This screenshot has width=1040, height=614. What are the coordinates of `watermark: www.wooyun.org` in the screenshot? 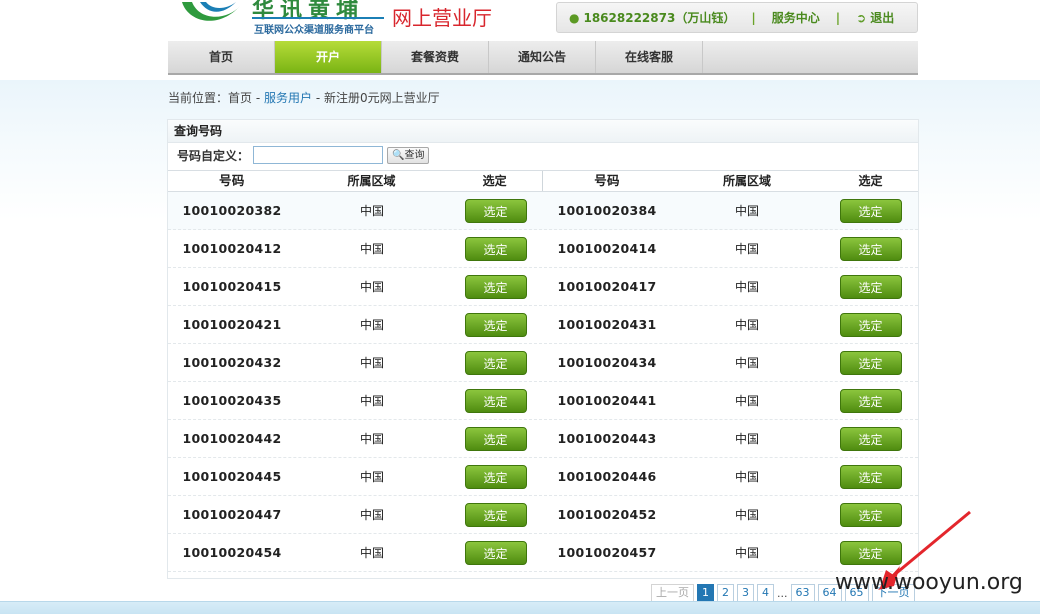 It's located at (929, 582).